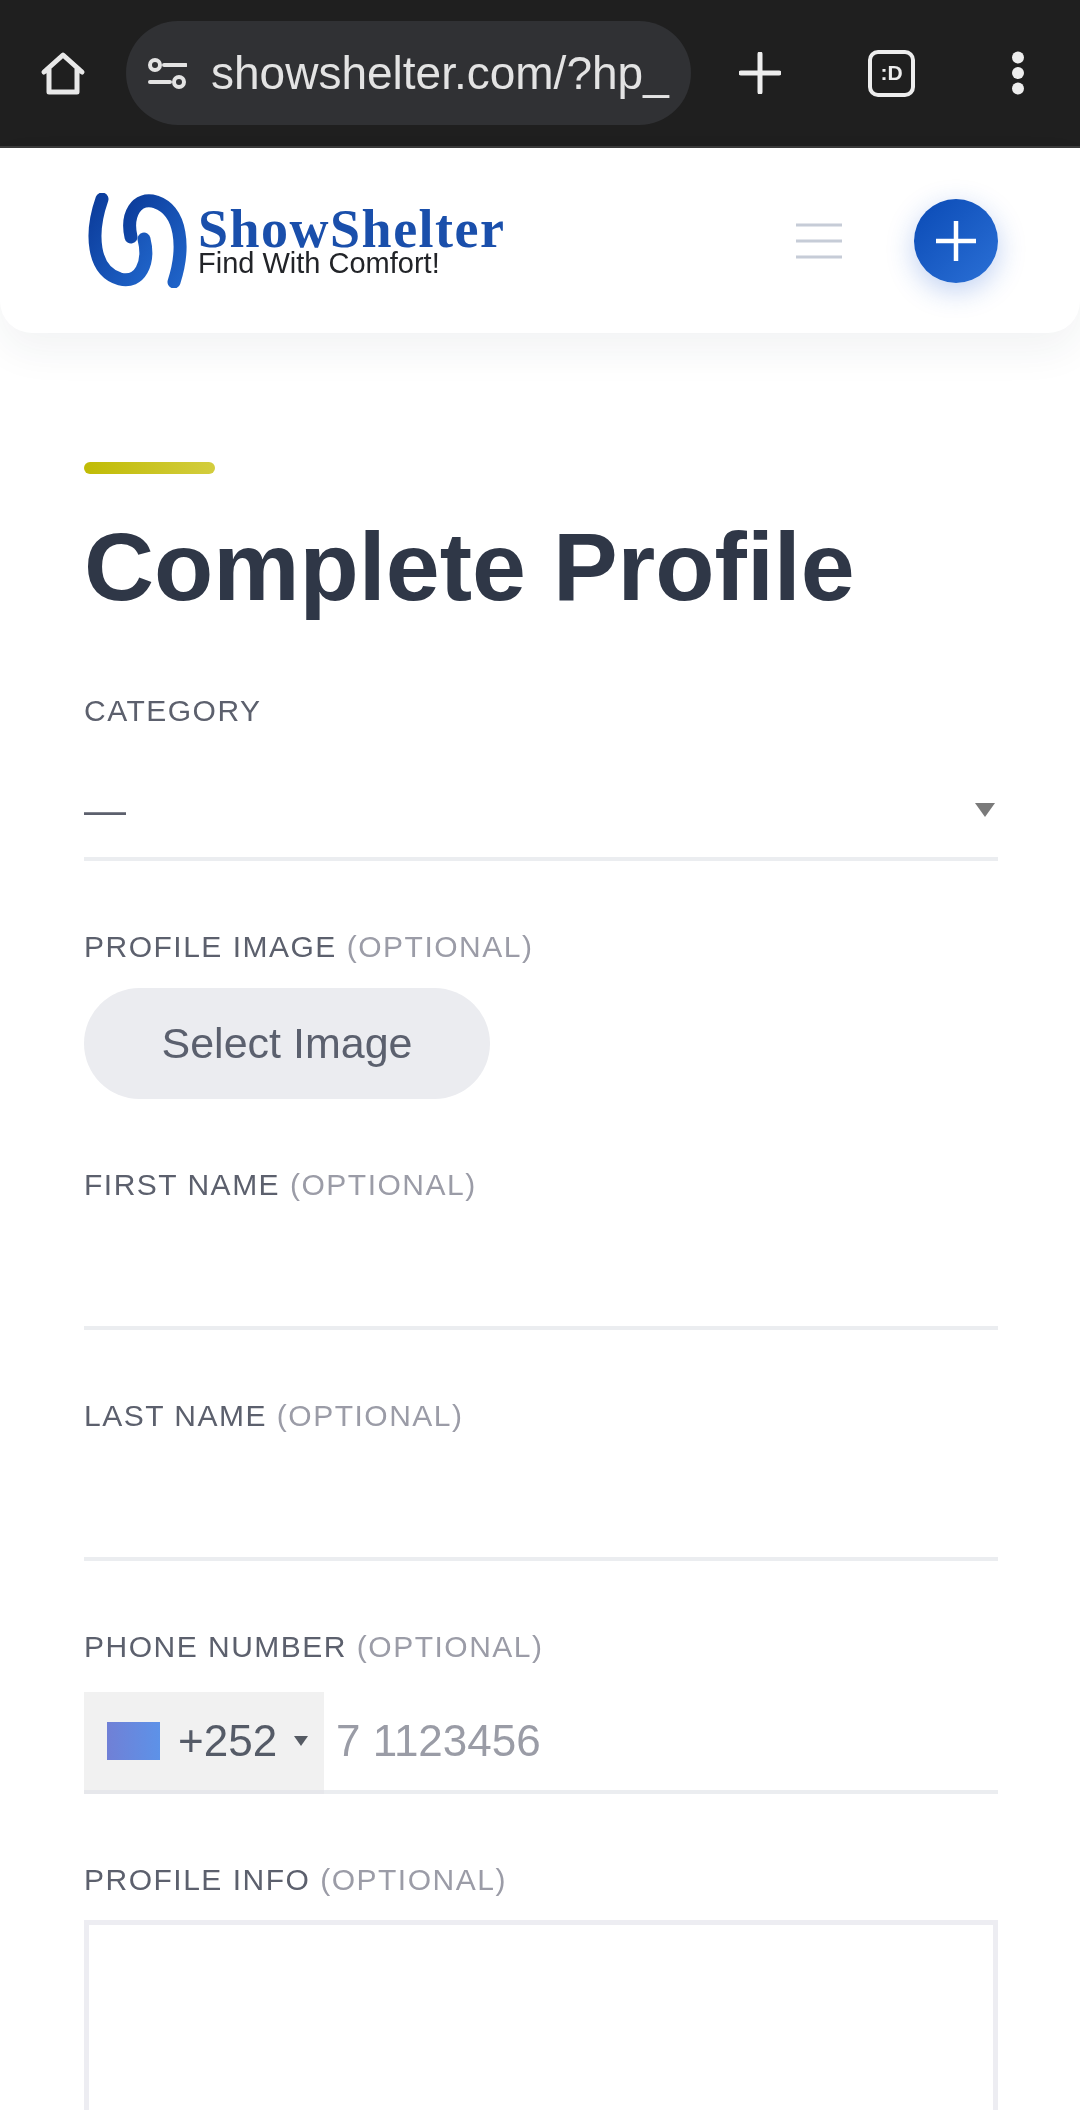  What do you see at coordinates (760, 73) in the screenshot?
I see `new-tab-icon` at bounding box center [760, 73].